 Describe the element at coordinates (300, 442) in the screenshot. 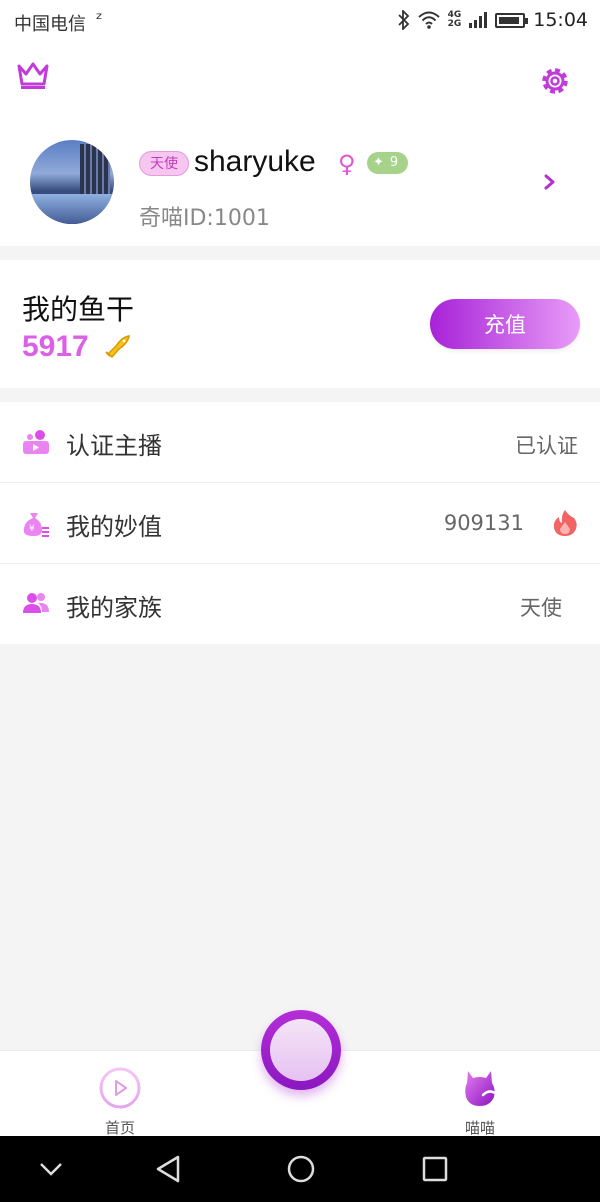

I see `menu-item-certified-host: 认证主播 已认证` at that location.